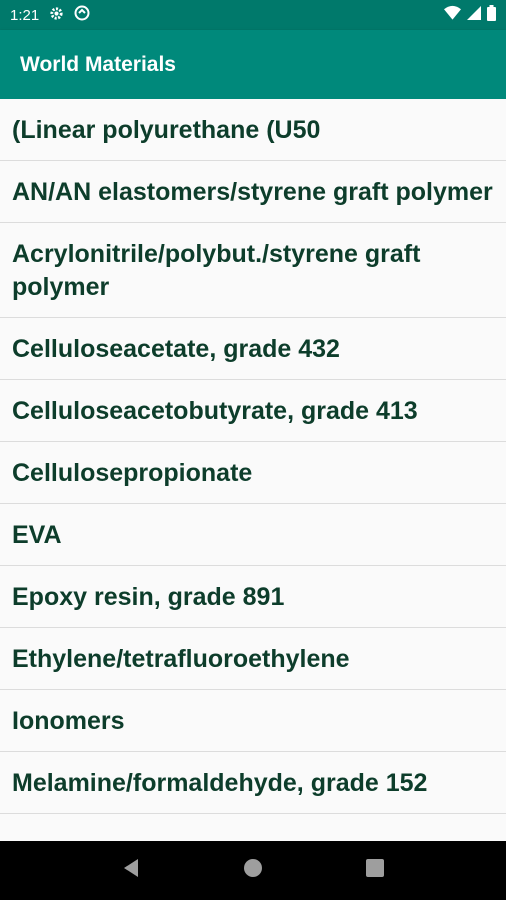  Describe the element at coordinates (253, 130) in the screenshot. I see `list-item: (Linear polyurethane (U50` at that location.